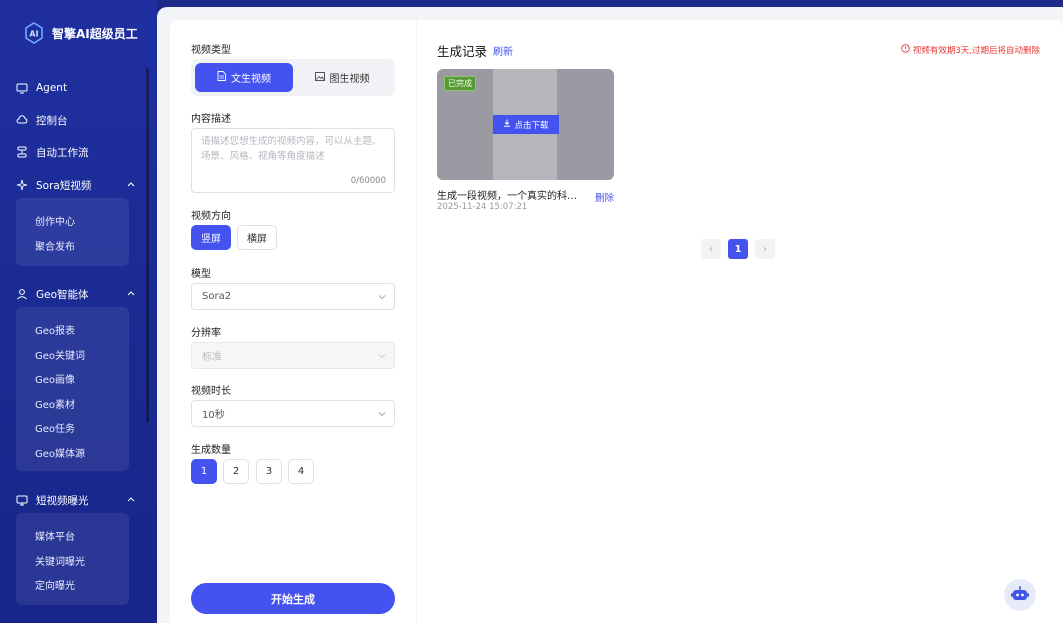 The height and width of the screenshot is (623, 1063). Describe the element at coordinates (22, 152) in the screenshot. I see `workflow-icon` at that location.